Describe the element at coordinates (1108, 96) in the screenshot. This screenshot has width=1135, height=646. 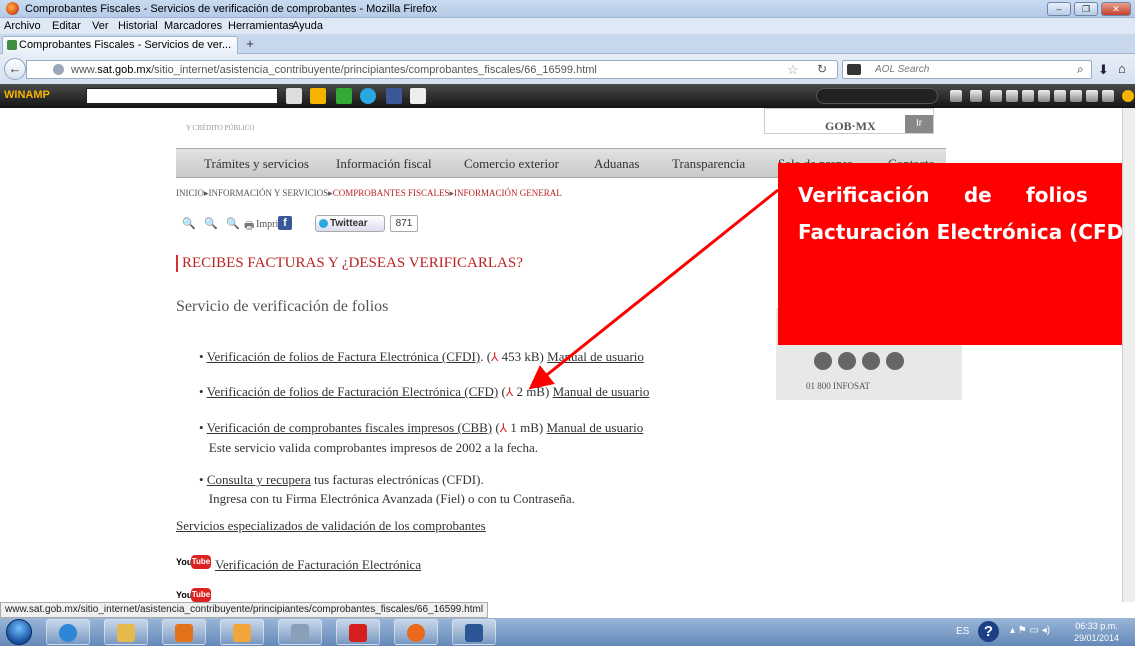
I see `winamp-volume-icon` at that location.